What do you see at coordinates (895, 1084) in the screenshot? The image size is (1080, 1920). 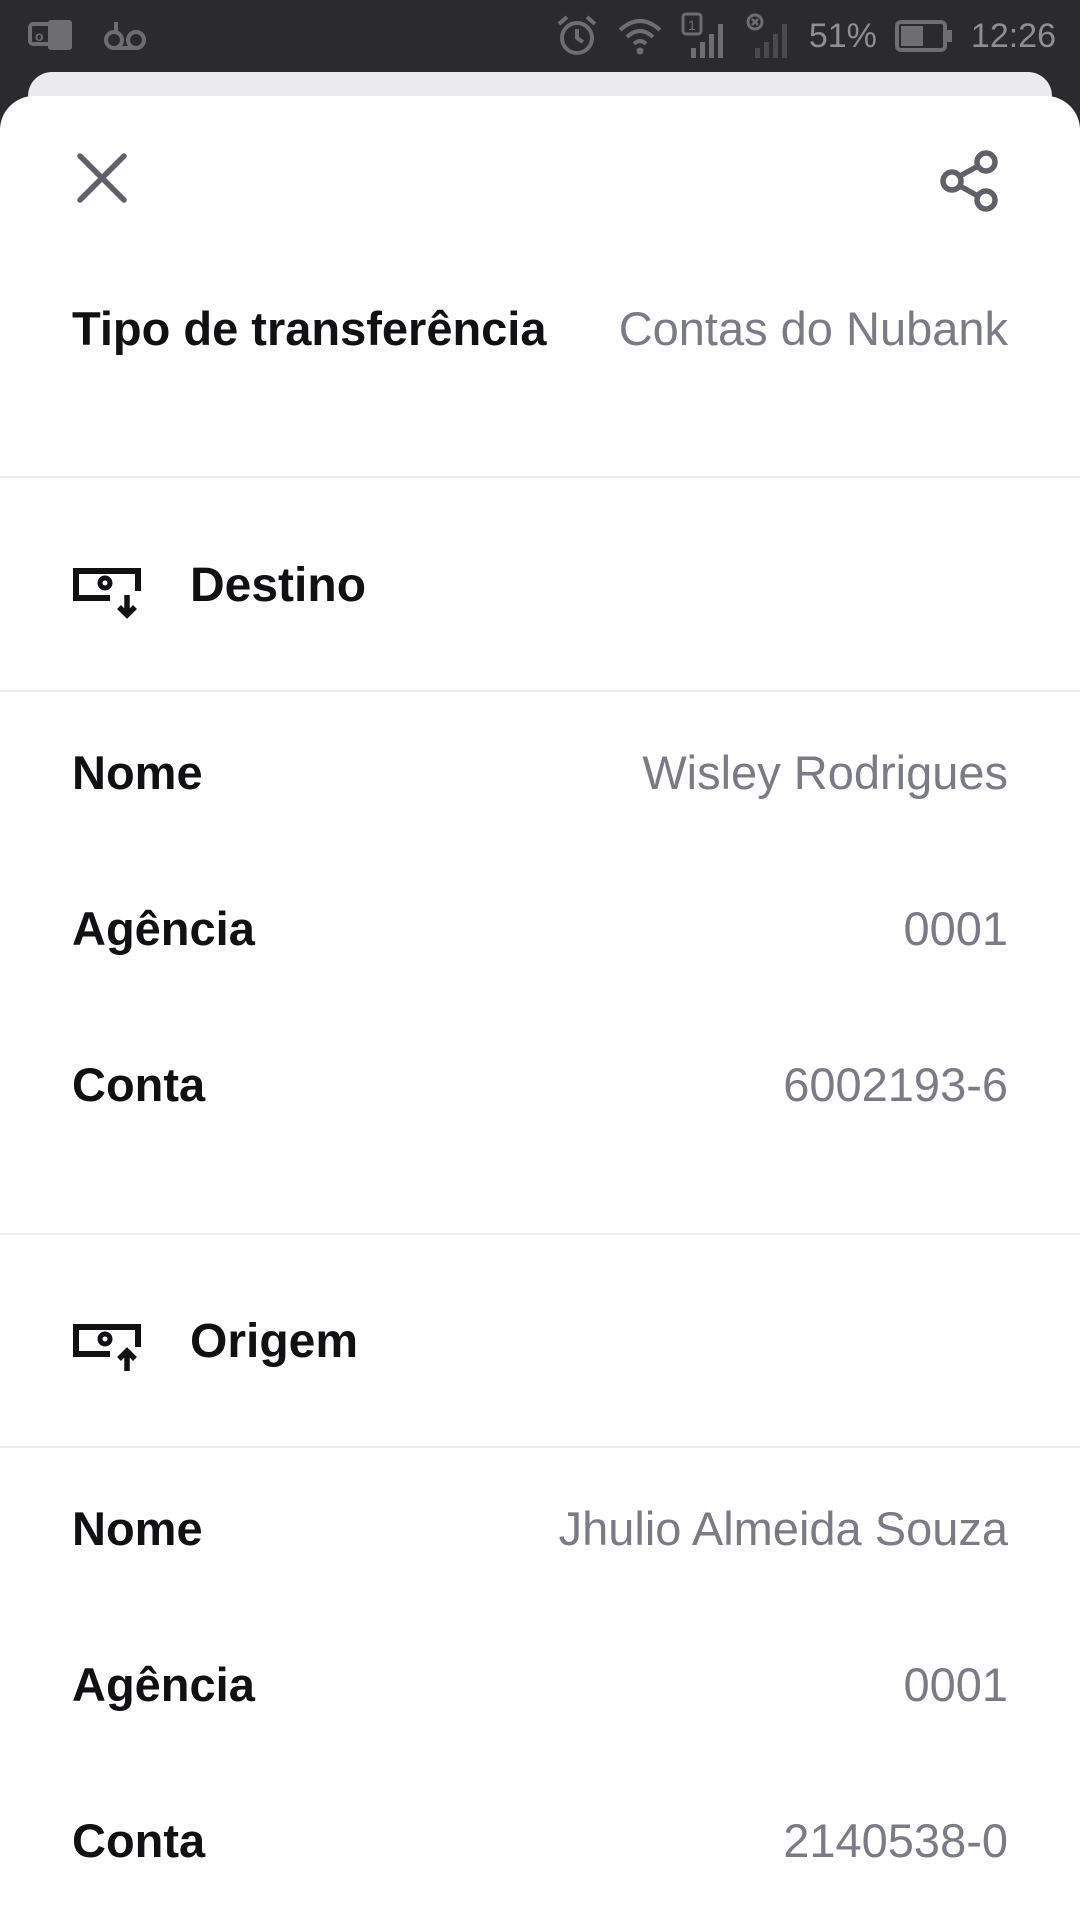 I see `destination-account-value: 6002193-6` at bounding box center [895, 1084].